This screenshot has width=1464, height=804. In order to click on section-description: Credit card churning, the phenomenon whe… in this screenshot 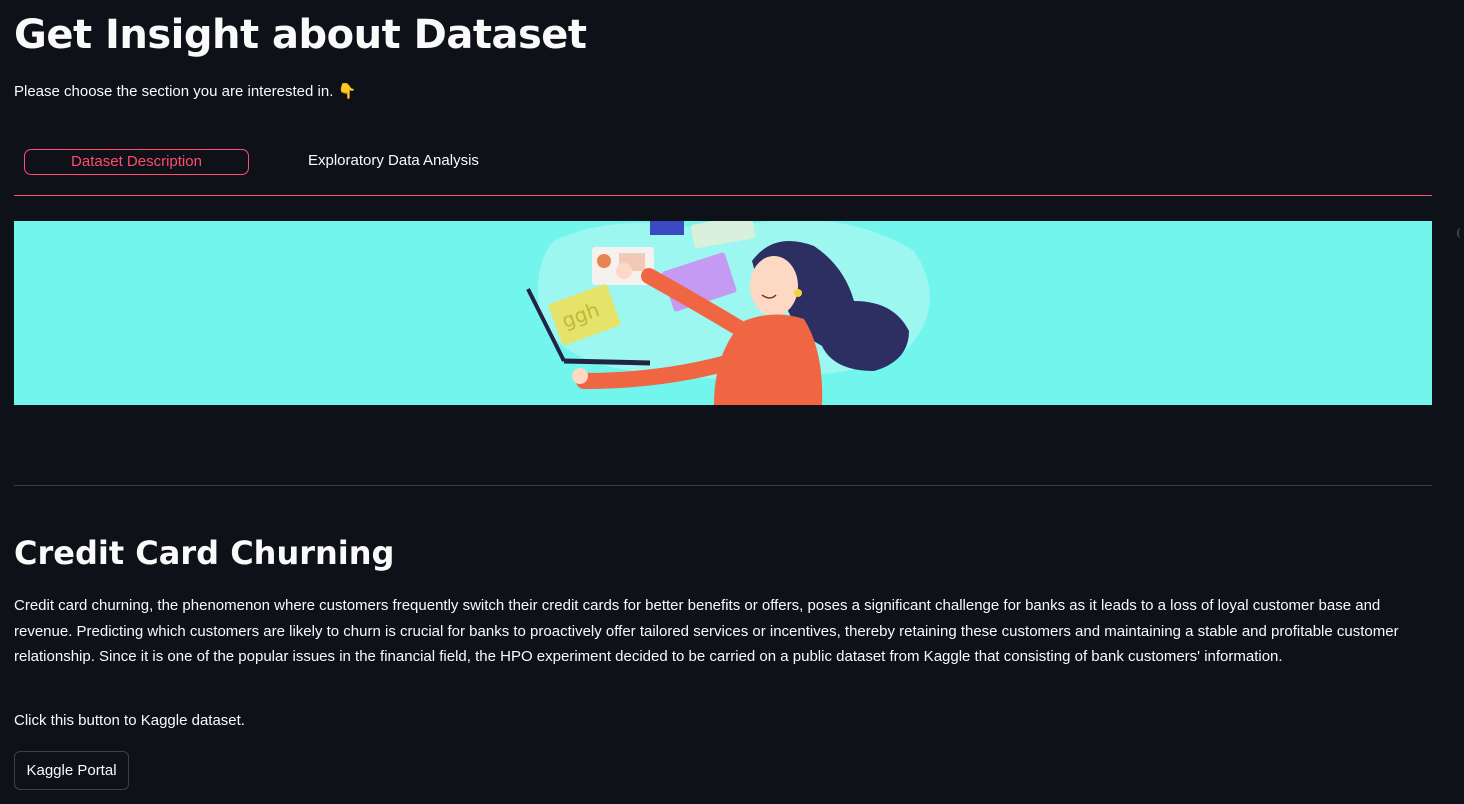, I will do `click(706, 631)`.